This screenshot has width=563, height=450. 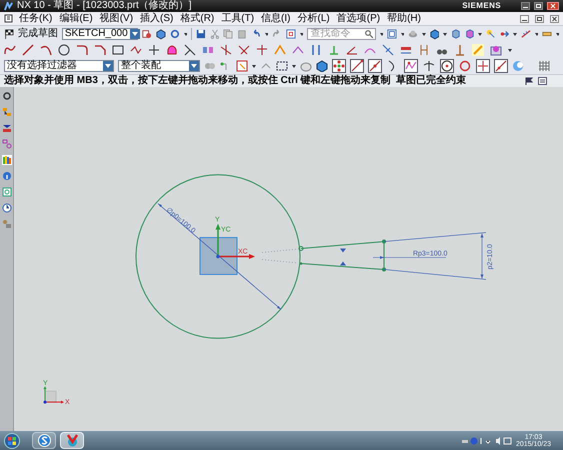 What do you see at coordinates (38, 34) in the screenshot?
I see `finish-sketch-button: 完成草图` at bounding box center [38, 34].